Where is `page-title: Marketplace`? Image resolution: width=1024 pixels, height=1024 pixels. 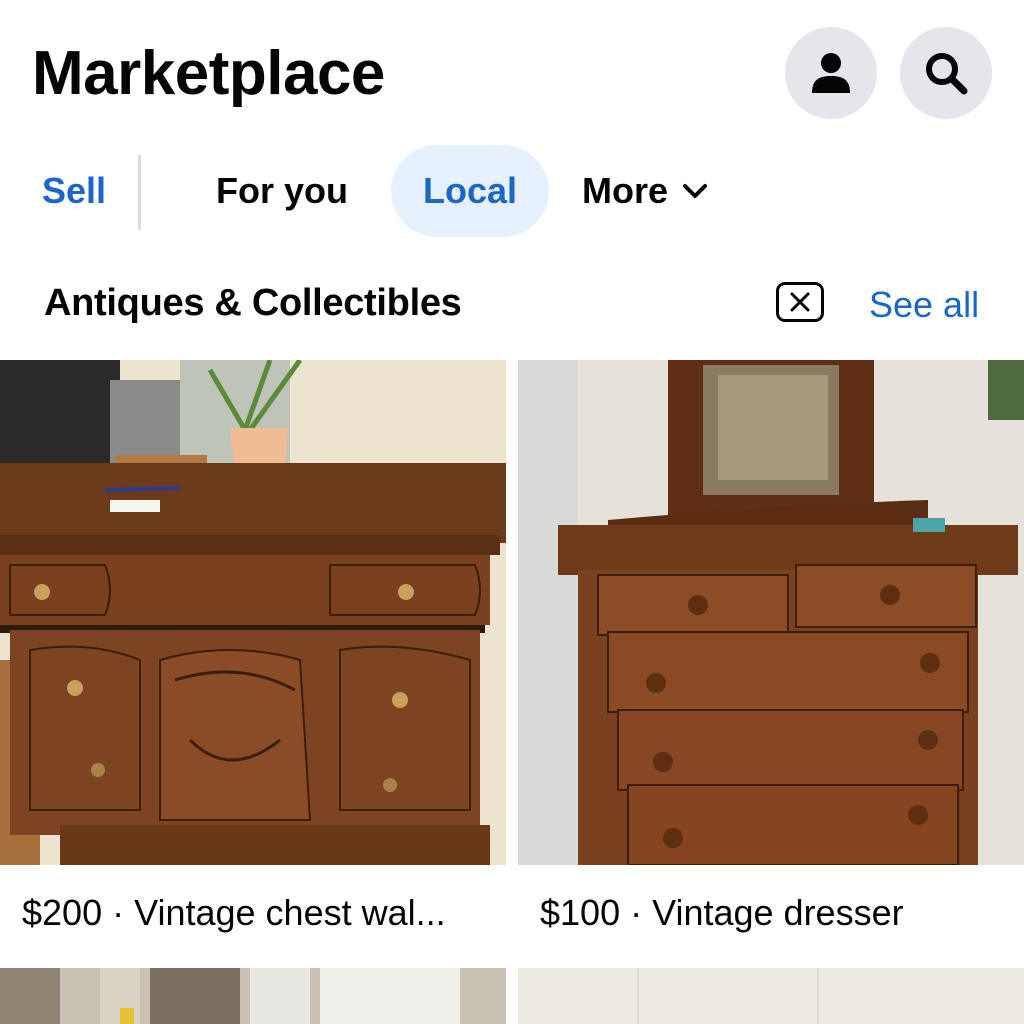
page-title: Marketplace is located at coordinates (208, 73).